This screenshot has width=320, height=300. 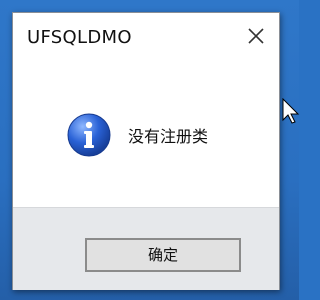 What do you see at coordinates (89, 135) in the screenshot?
I see `info-icon` at bounding box center [89, 135].